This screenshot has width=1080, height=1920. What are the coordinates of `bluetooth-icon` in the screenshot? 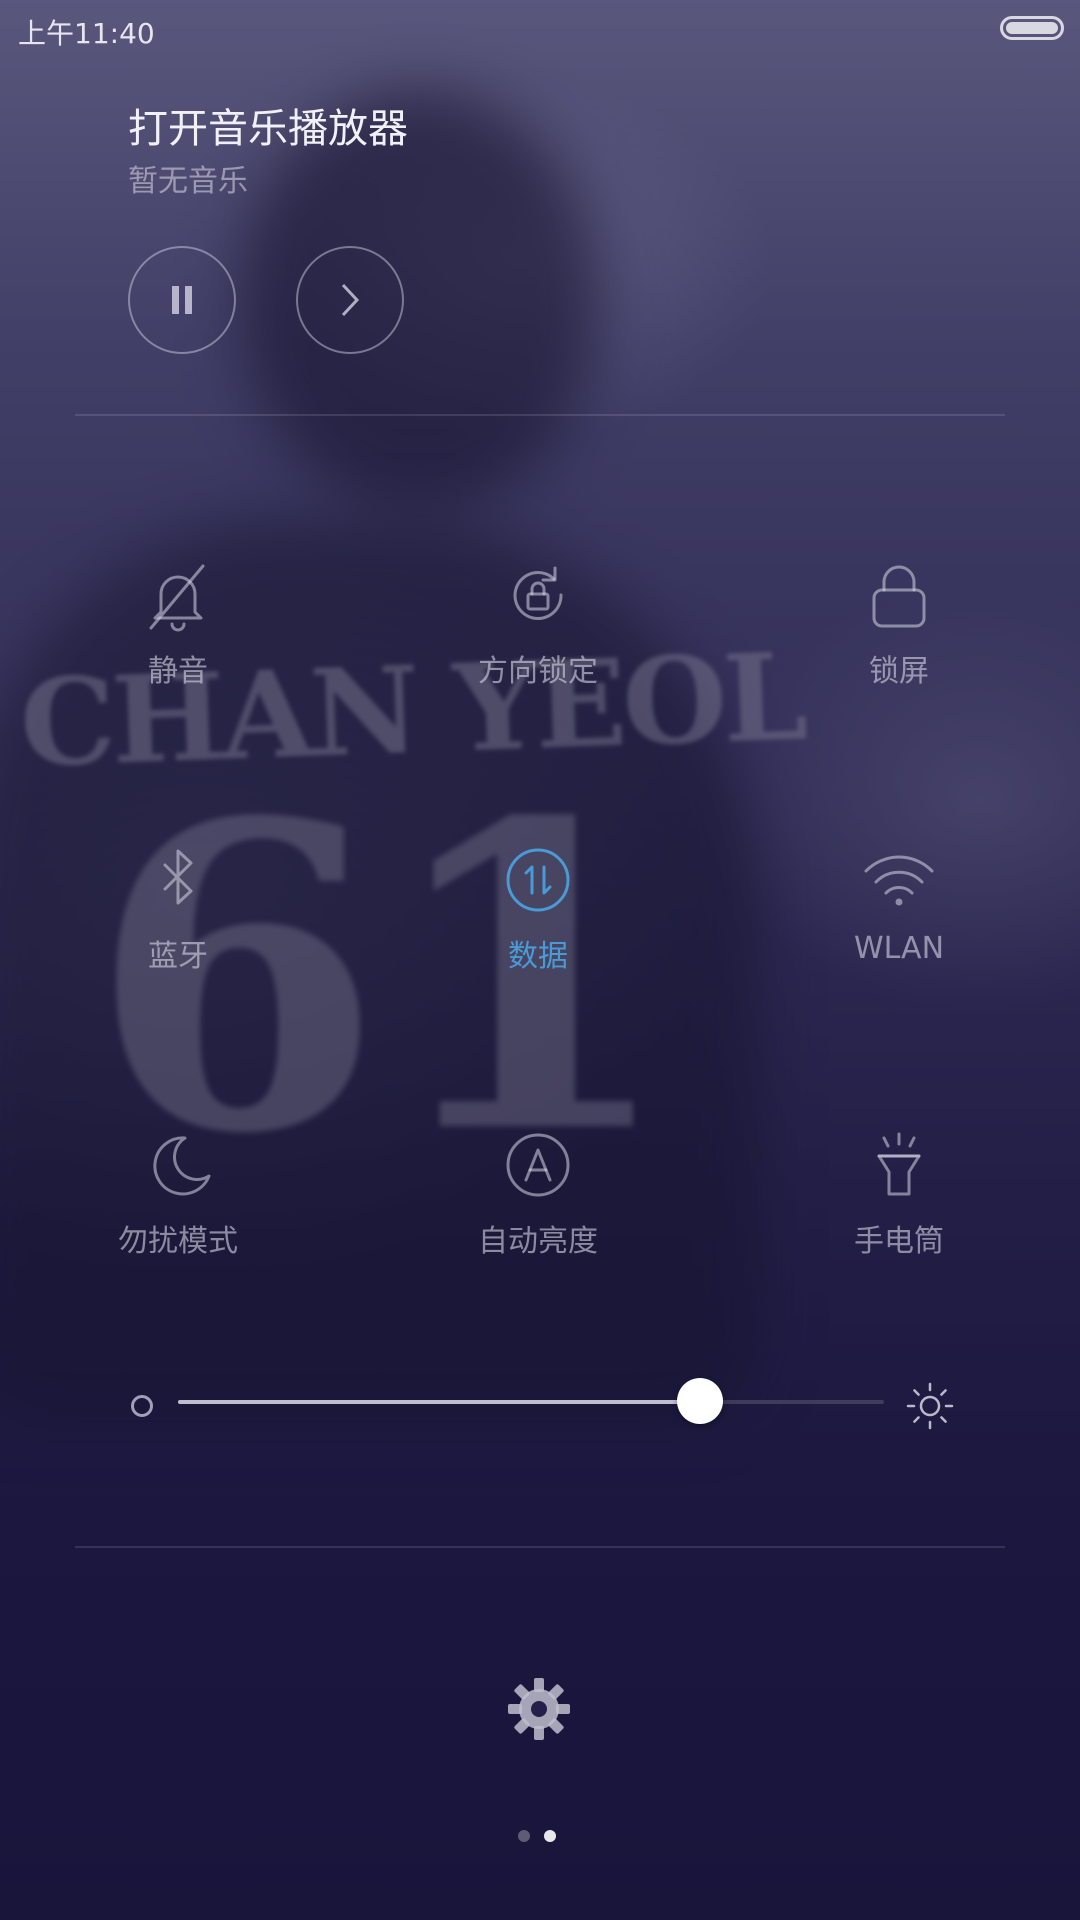 It's located at (178, 877).